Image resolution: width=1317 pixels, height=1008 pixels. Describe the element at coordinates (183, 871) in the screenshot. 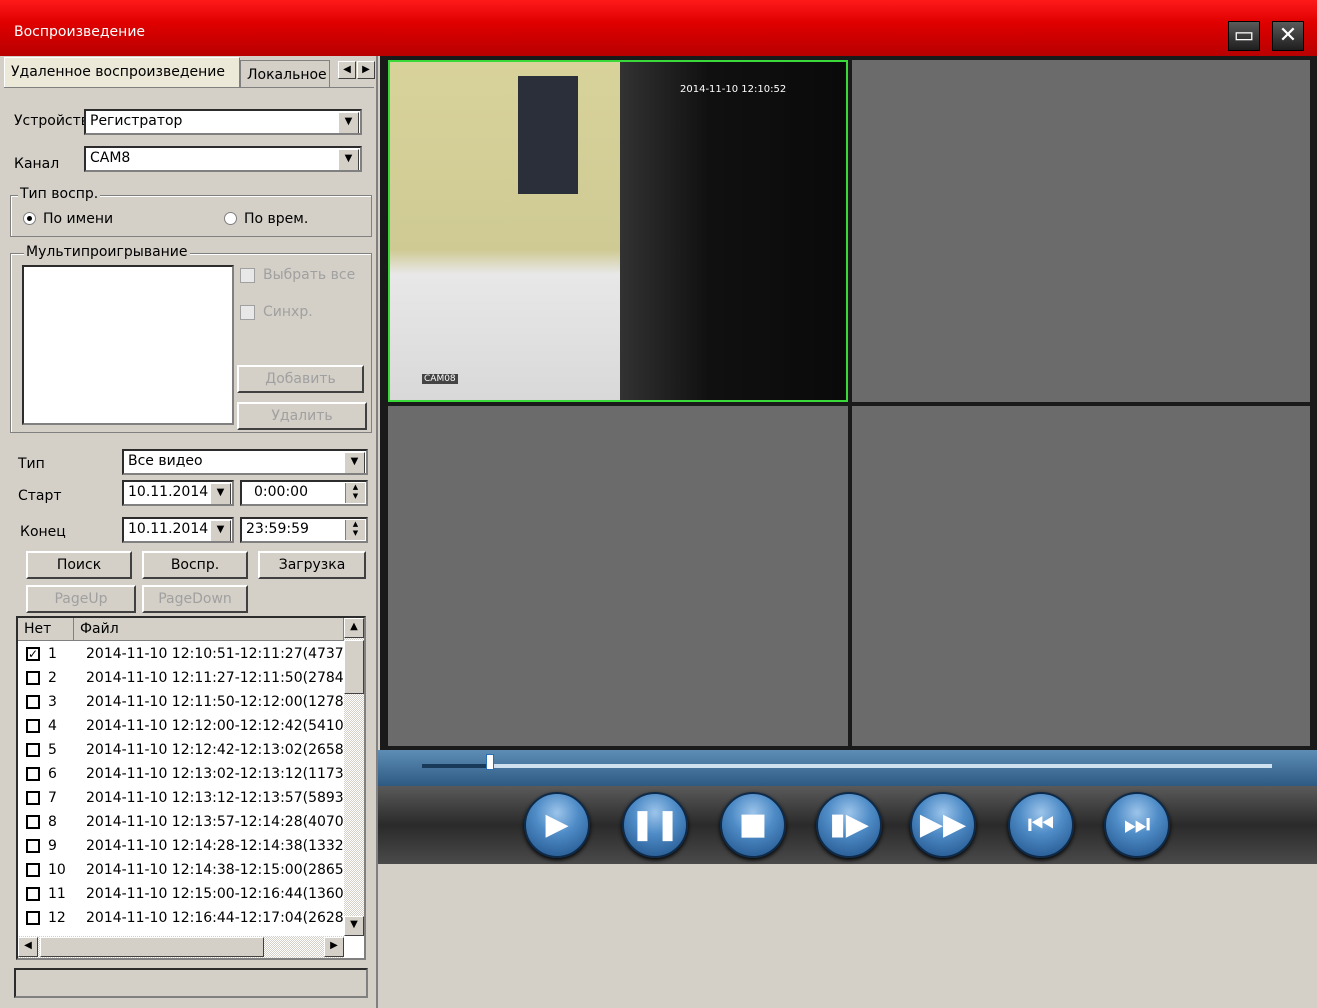

I see `table-row: 10 2014-11-10 12:14:38-12:15:00(2865` at that location.